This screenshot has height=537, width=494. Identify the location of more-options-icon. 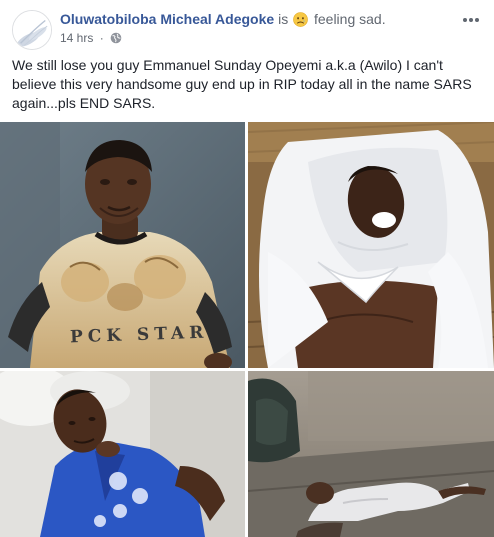
(471, 20).